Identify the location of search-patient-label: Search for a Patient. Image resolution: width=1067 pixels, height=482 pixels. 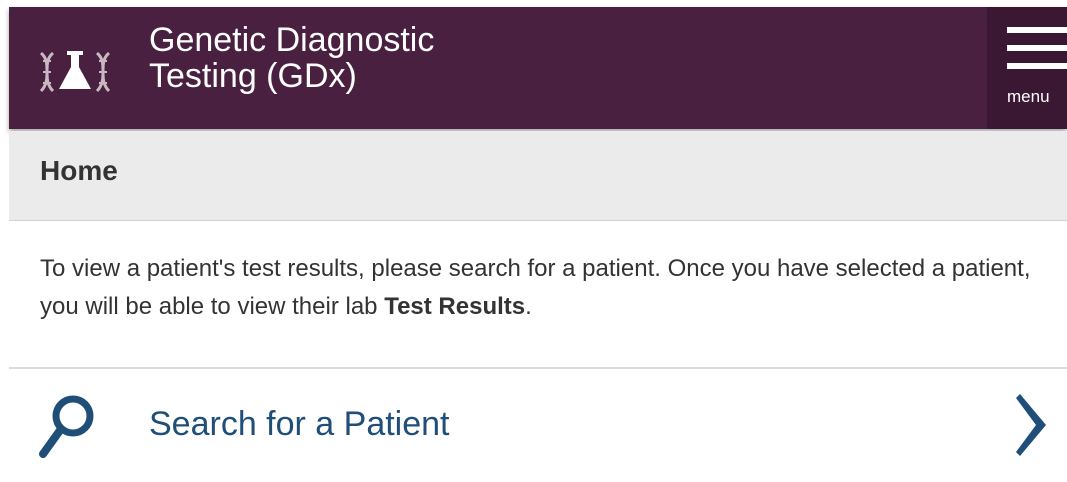
(299, 424).